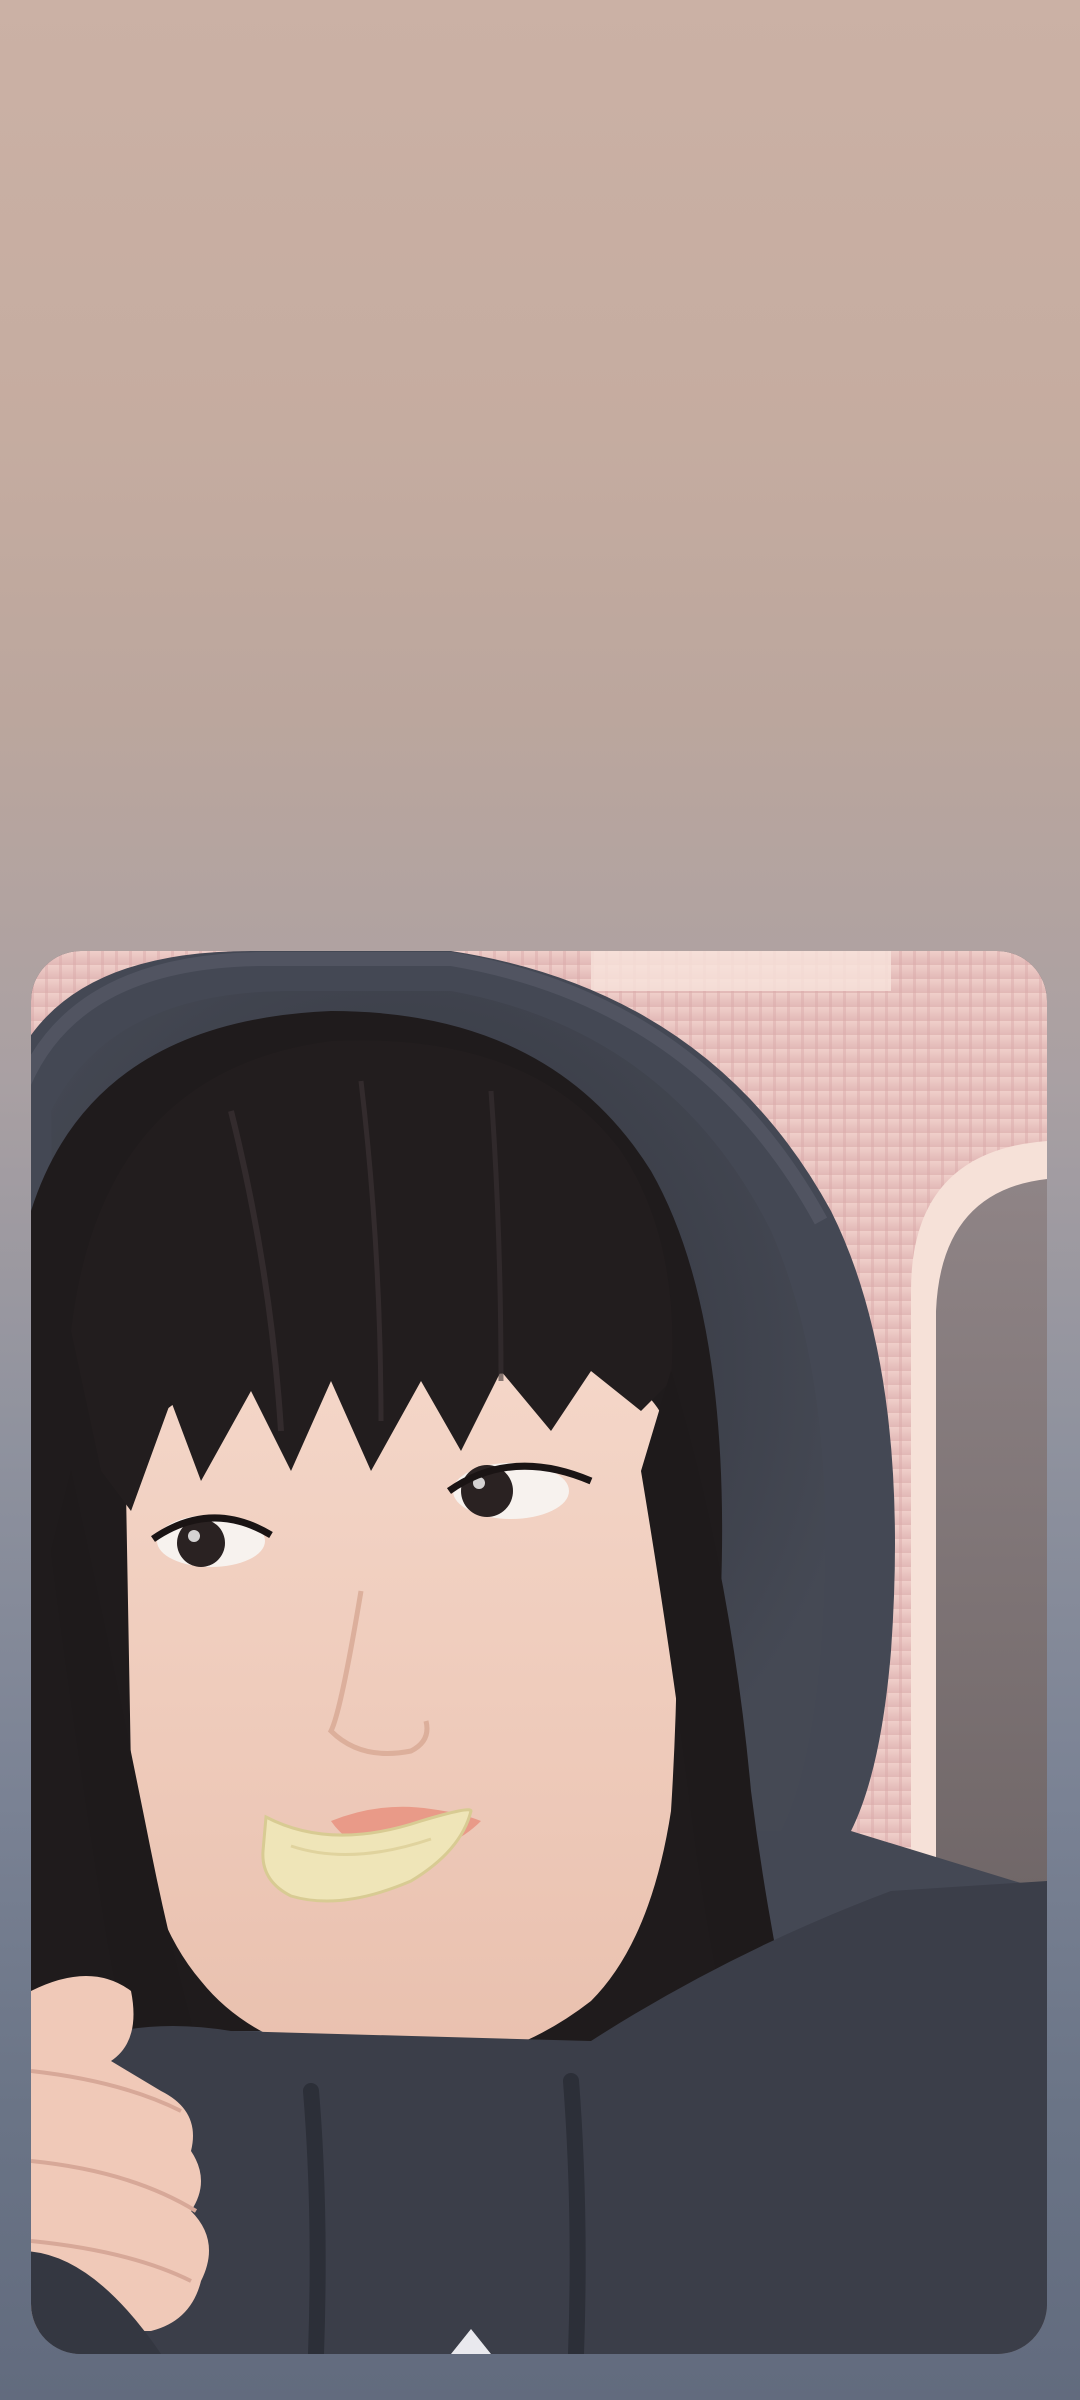  What do you see at coordinates (574, 2213) in the screenshot?
I see `drawstring-right` at bounding box center [574, 2213].